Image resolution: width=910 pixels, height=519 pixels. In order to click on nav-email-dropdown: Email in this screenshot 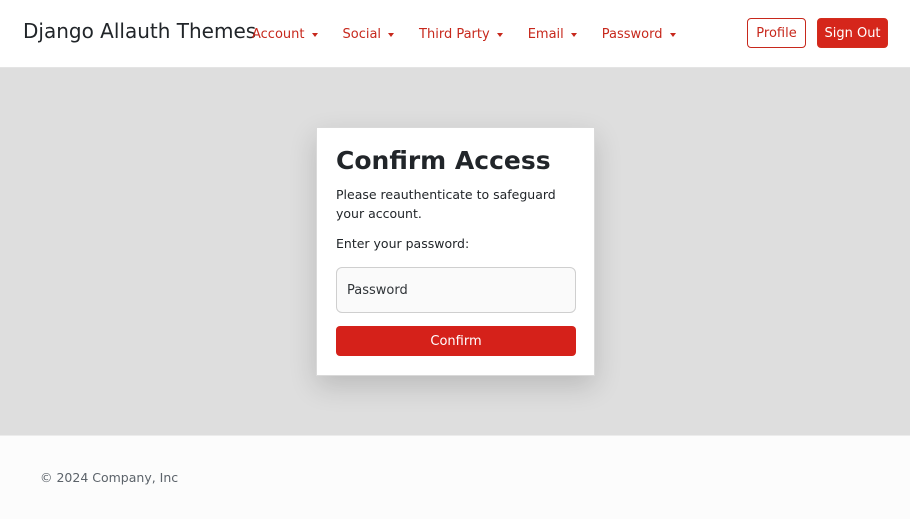, I will do `click(552, 34)`.